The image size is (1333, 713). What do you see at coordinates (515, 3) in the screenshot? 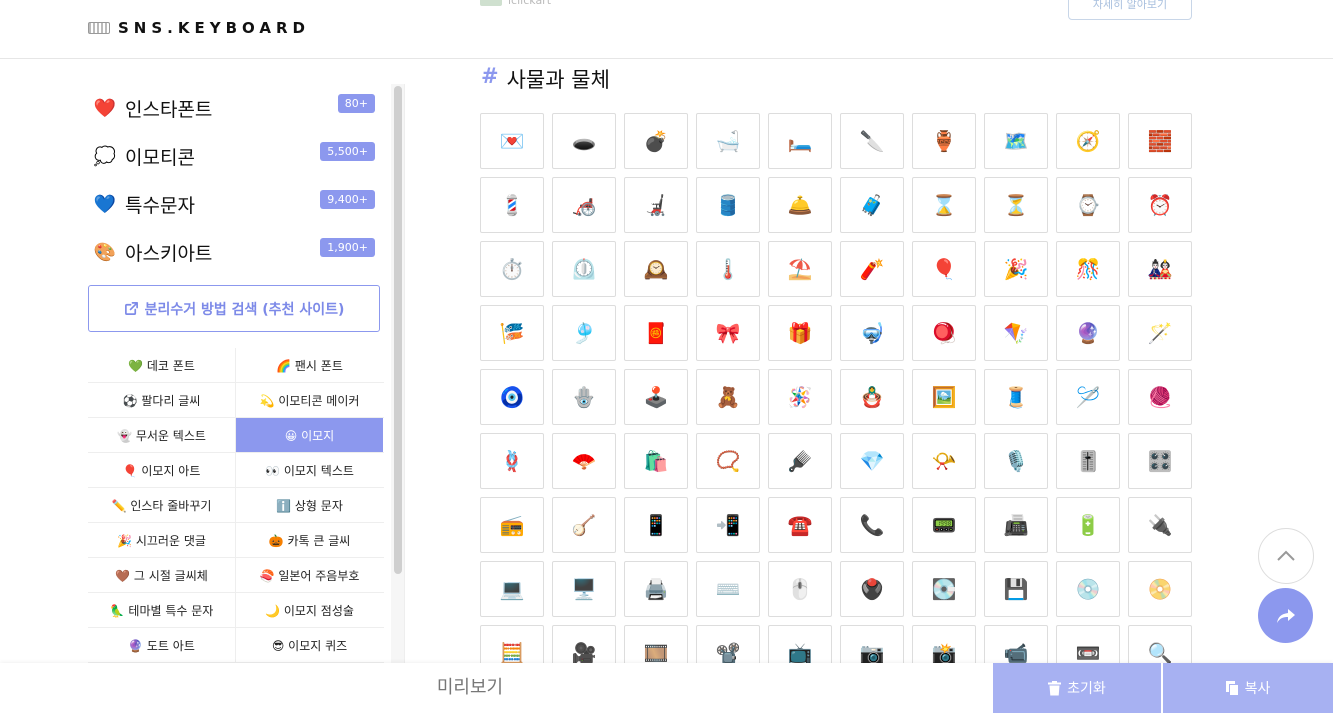
I see `ad-banner: lclickart` at bounding box center [515, 3].